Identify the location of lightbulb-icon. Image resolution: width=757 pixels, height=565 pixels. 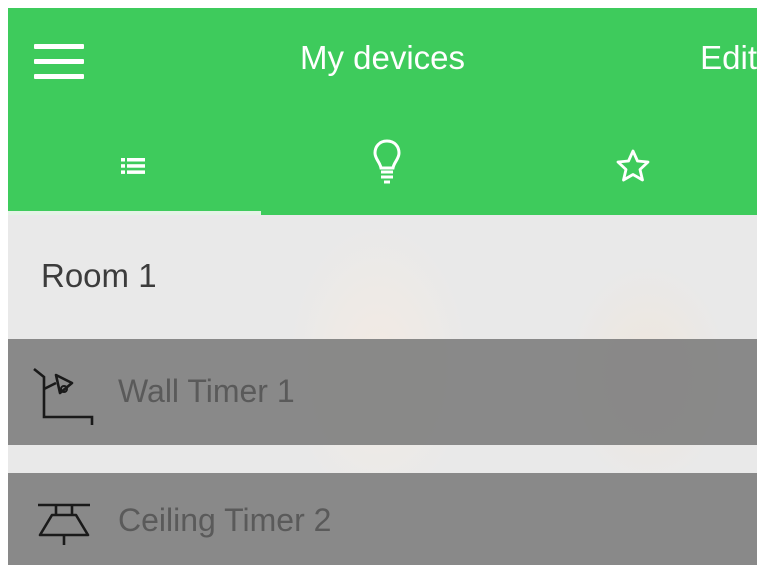
(387, 161).